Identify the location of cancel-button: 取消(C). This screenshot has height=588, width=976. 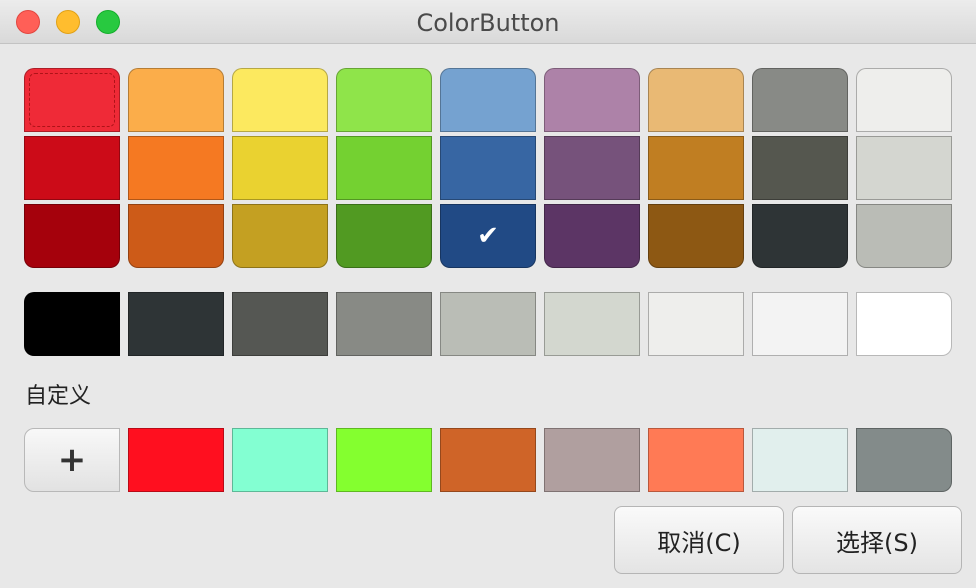
(699, 540).